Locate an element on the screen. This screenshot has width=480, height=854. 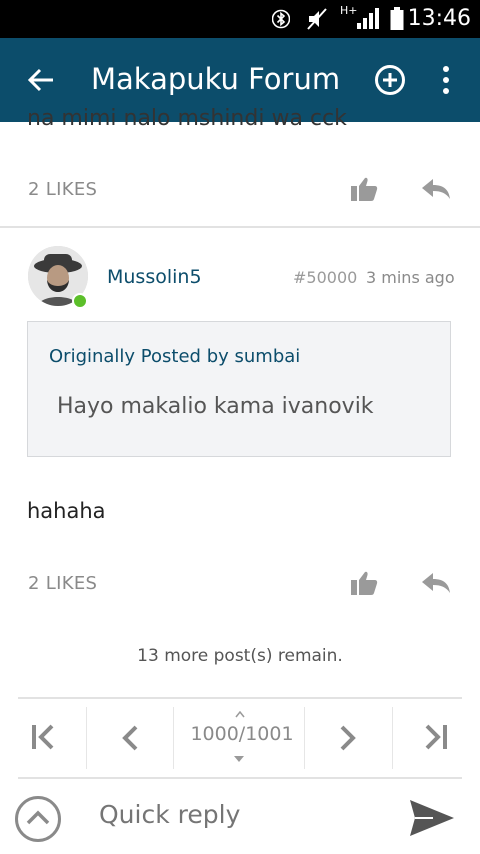
status-bar: H+ 13:46 is located at coordinates (240, 19).